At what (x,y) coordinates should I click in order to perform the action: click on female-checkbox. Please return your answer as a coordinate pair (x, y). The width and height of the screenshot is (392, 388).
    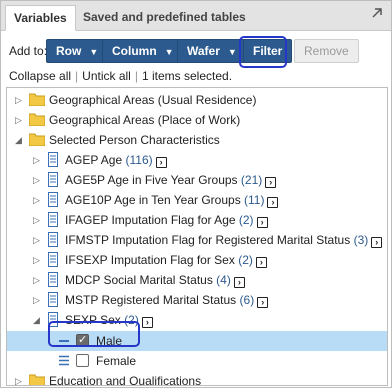
    Looking at the image, I should click on (82, 360).